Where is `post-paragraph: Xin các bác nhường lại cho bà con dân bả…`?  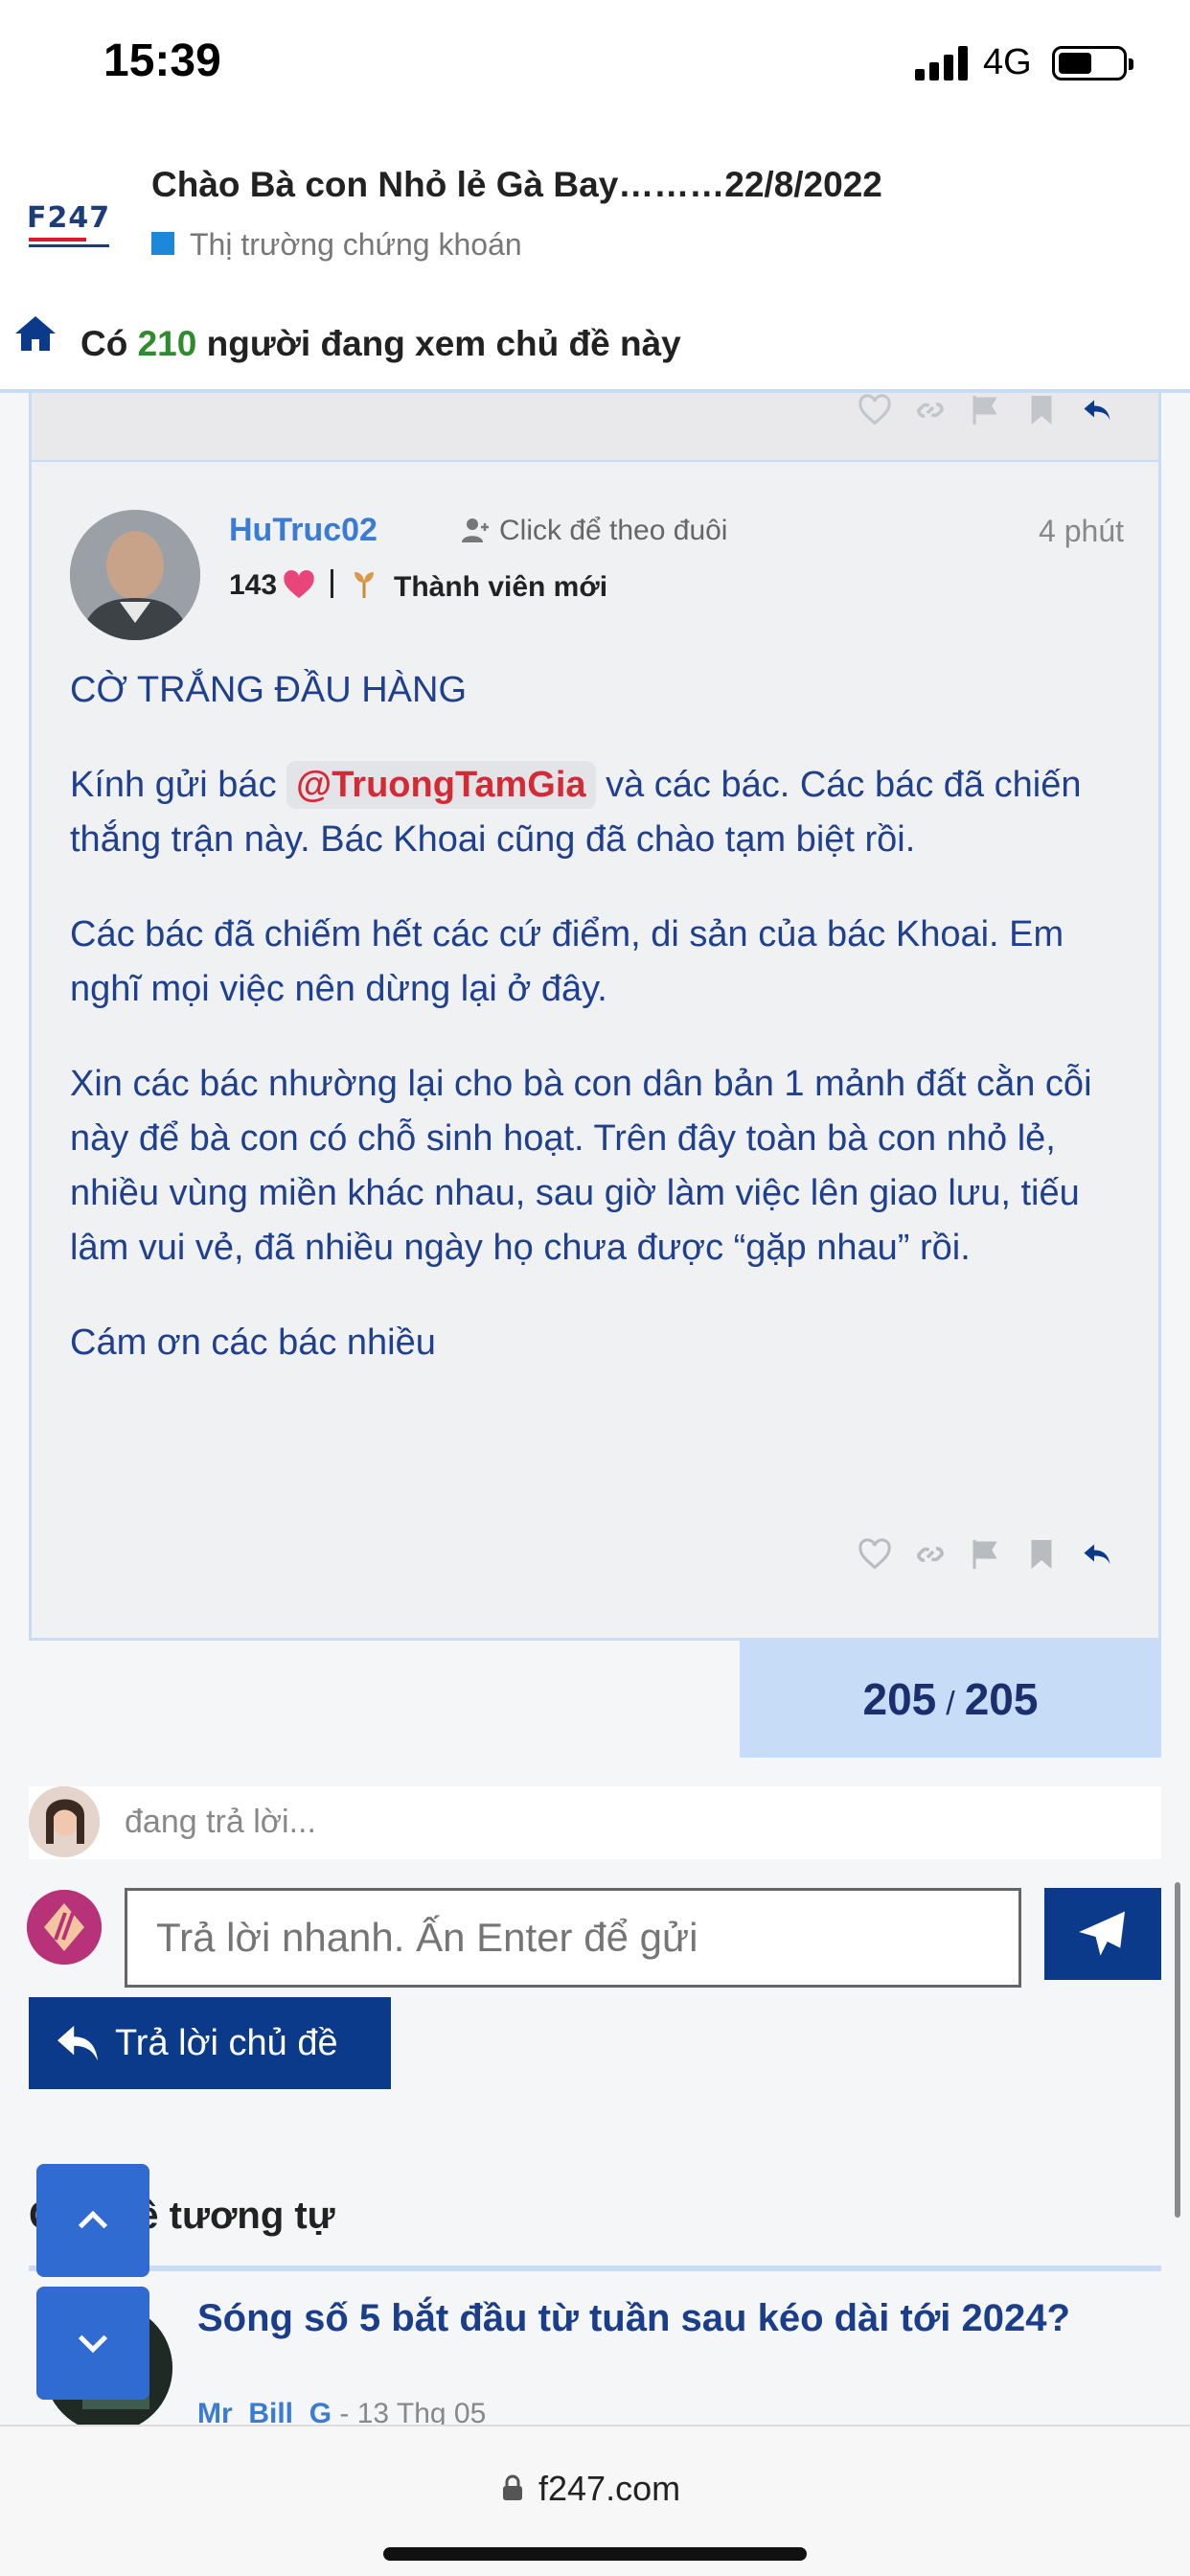 post-paragraph: Xin các bác nhường lại cho bà con dân bả… is located at coordinates (581, 1166).